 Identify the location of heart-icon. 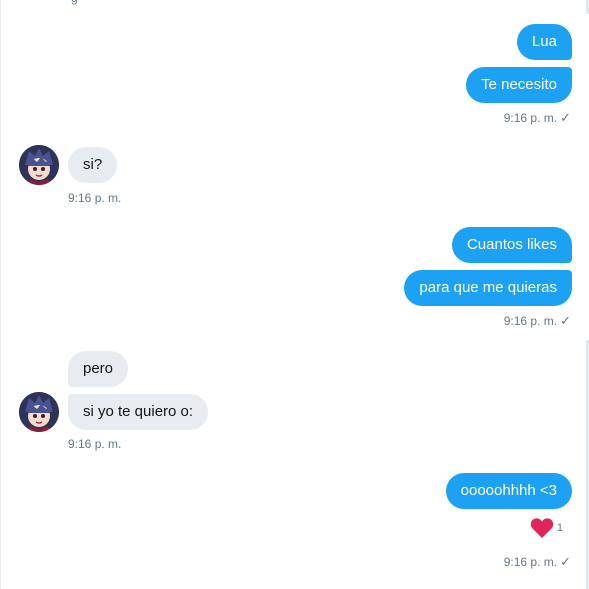
(542, 528).